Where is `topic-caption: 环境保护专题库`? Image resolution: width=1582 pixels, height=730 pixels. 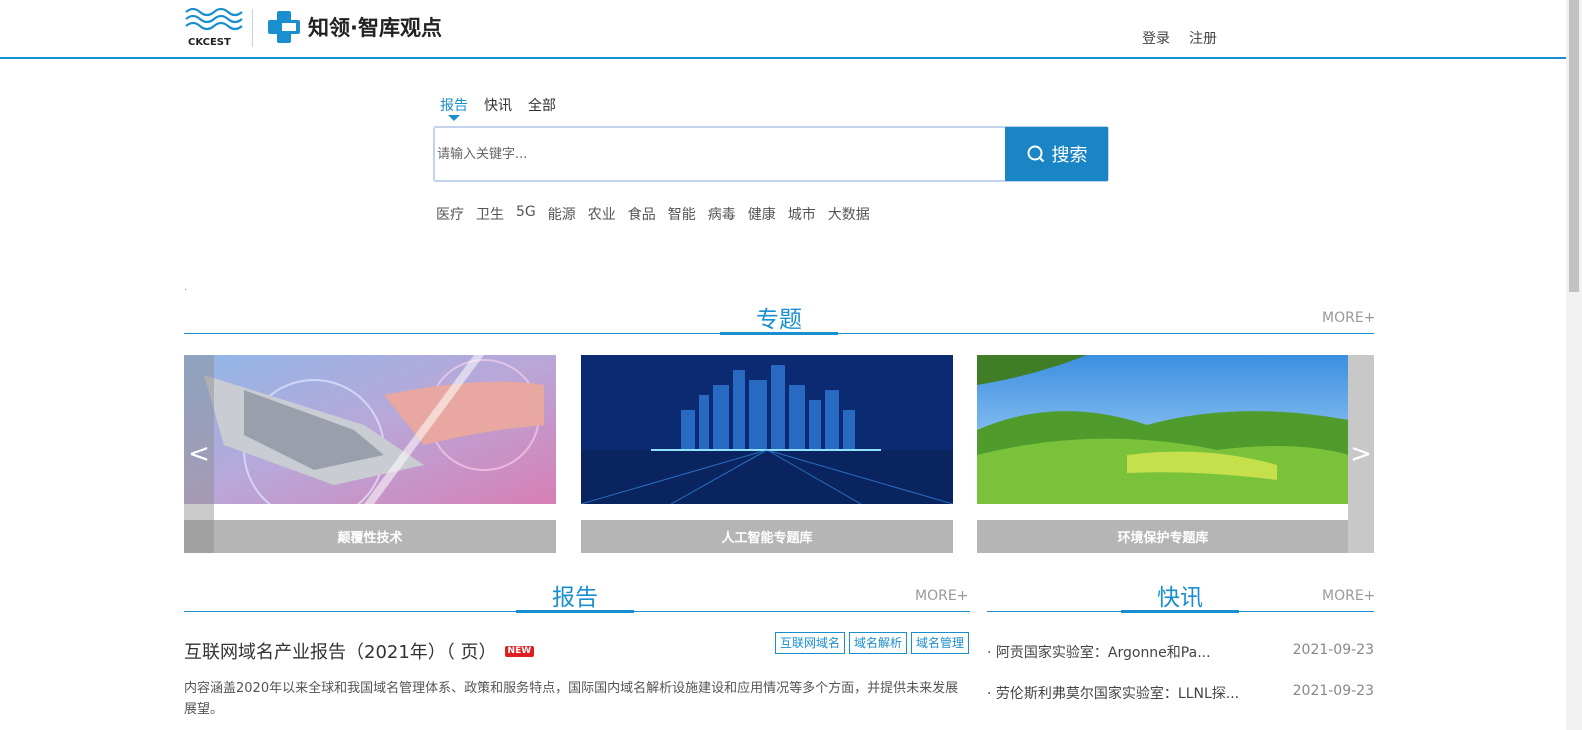 topic-caption: 环境保护专题库 is located at coordinates (1163, 536).